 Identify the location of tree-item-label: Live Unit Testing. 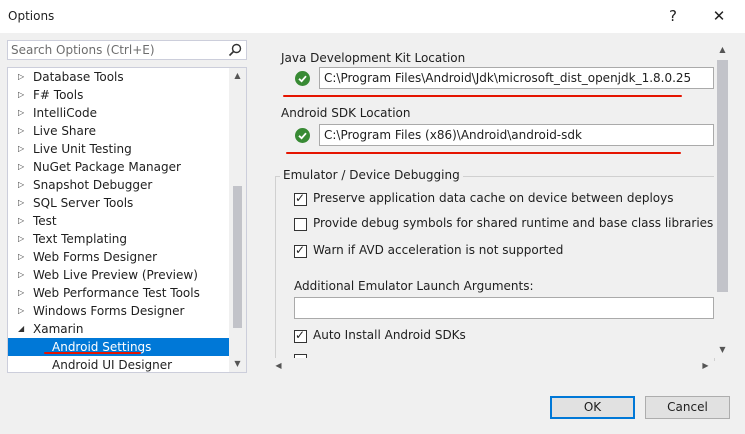
(82, 149).